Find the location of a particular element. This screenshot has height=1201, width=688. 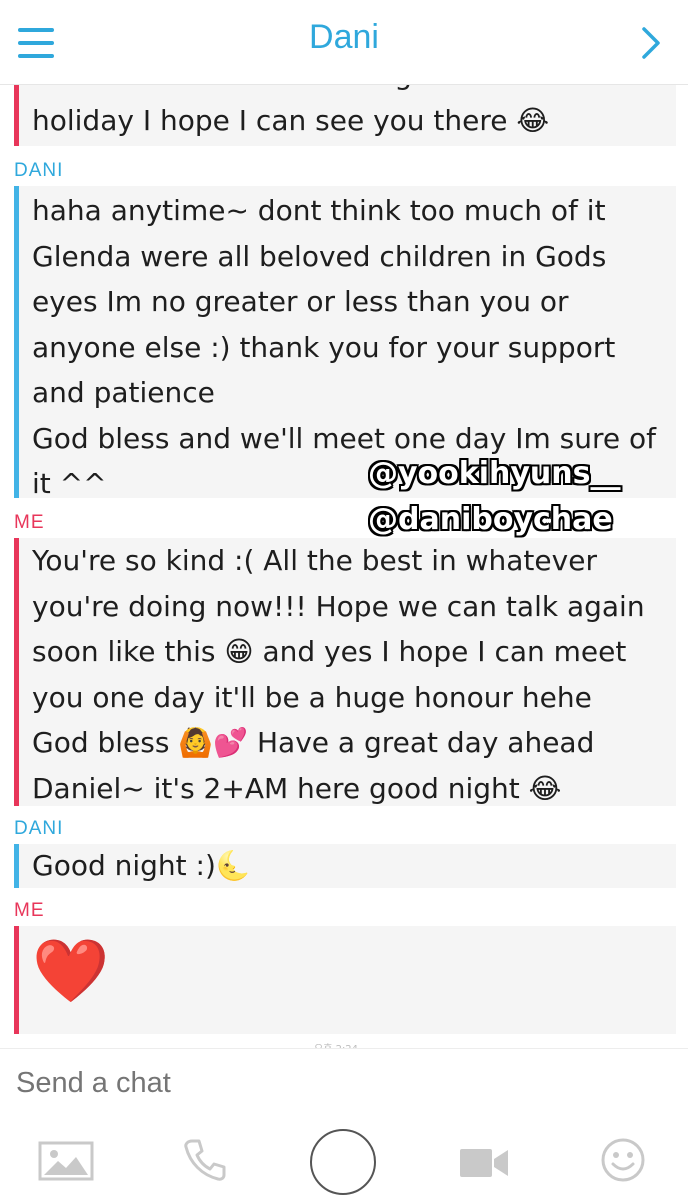

chat-header: Dani is located at coordinates (344, 42).